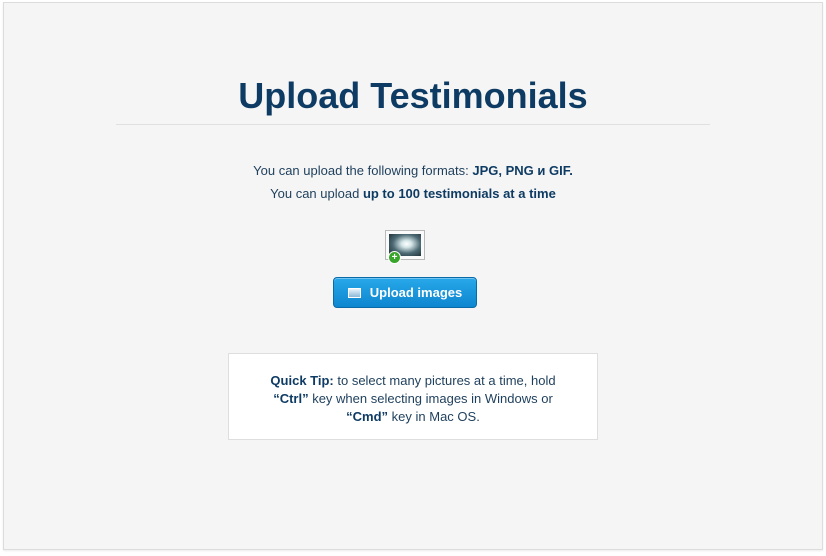 The width and height of the screenshot is (826, 556). What do you see at coordinates (367, 416) in the screenshot?
I see `cmd-key-label: “Cmd”` at bounding box center [367, 416].